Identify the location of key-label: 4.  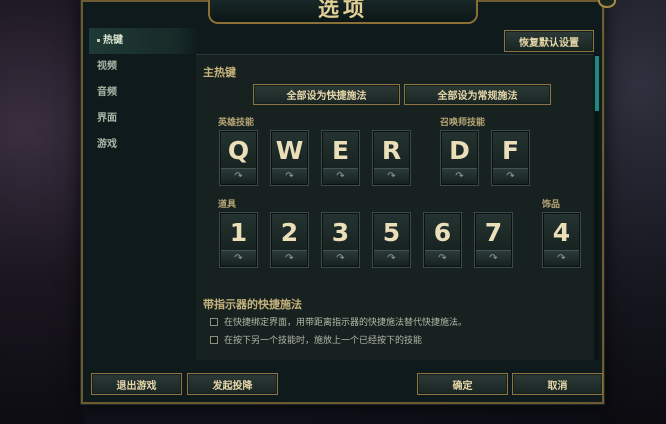
(561, 232).